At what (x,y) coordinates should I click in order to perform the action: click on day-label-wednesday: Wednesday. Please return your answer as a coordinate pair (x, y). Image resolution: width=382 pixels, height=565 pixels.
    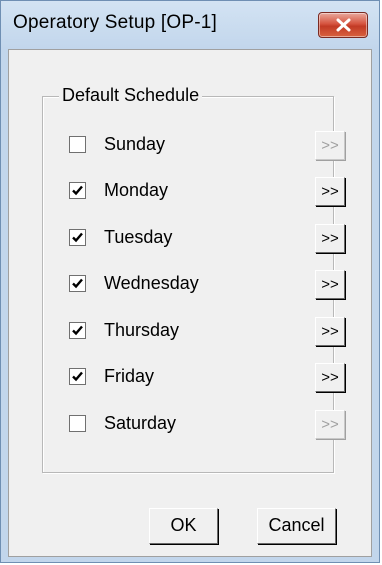
    Looking at the image, I should click on (151, 283).